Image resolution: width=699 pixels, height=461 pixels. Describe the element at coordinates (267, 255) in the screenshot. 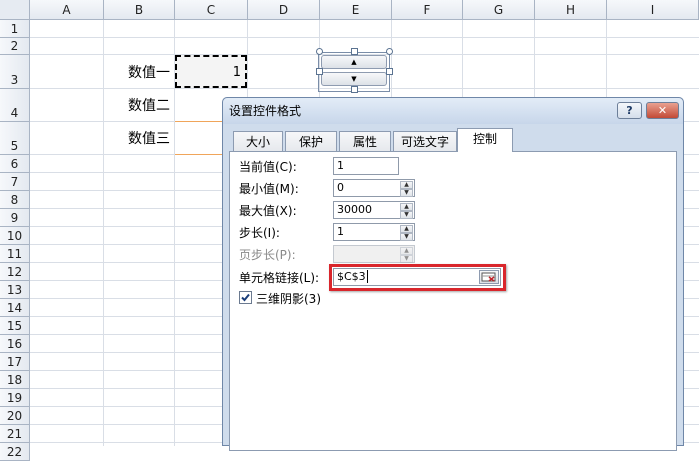

I see `page-change-label: 页步长(P):` at that location.